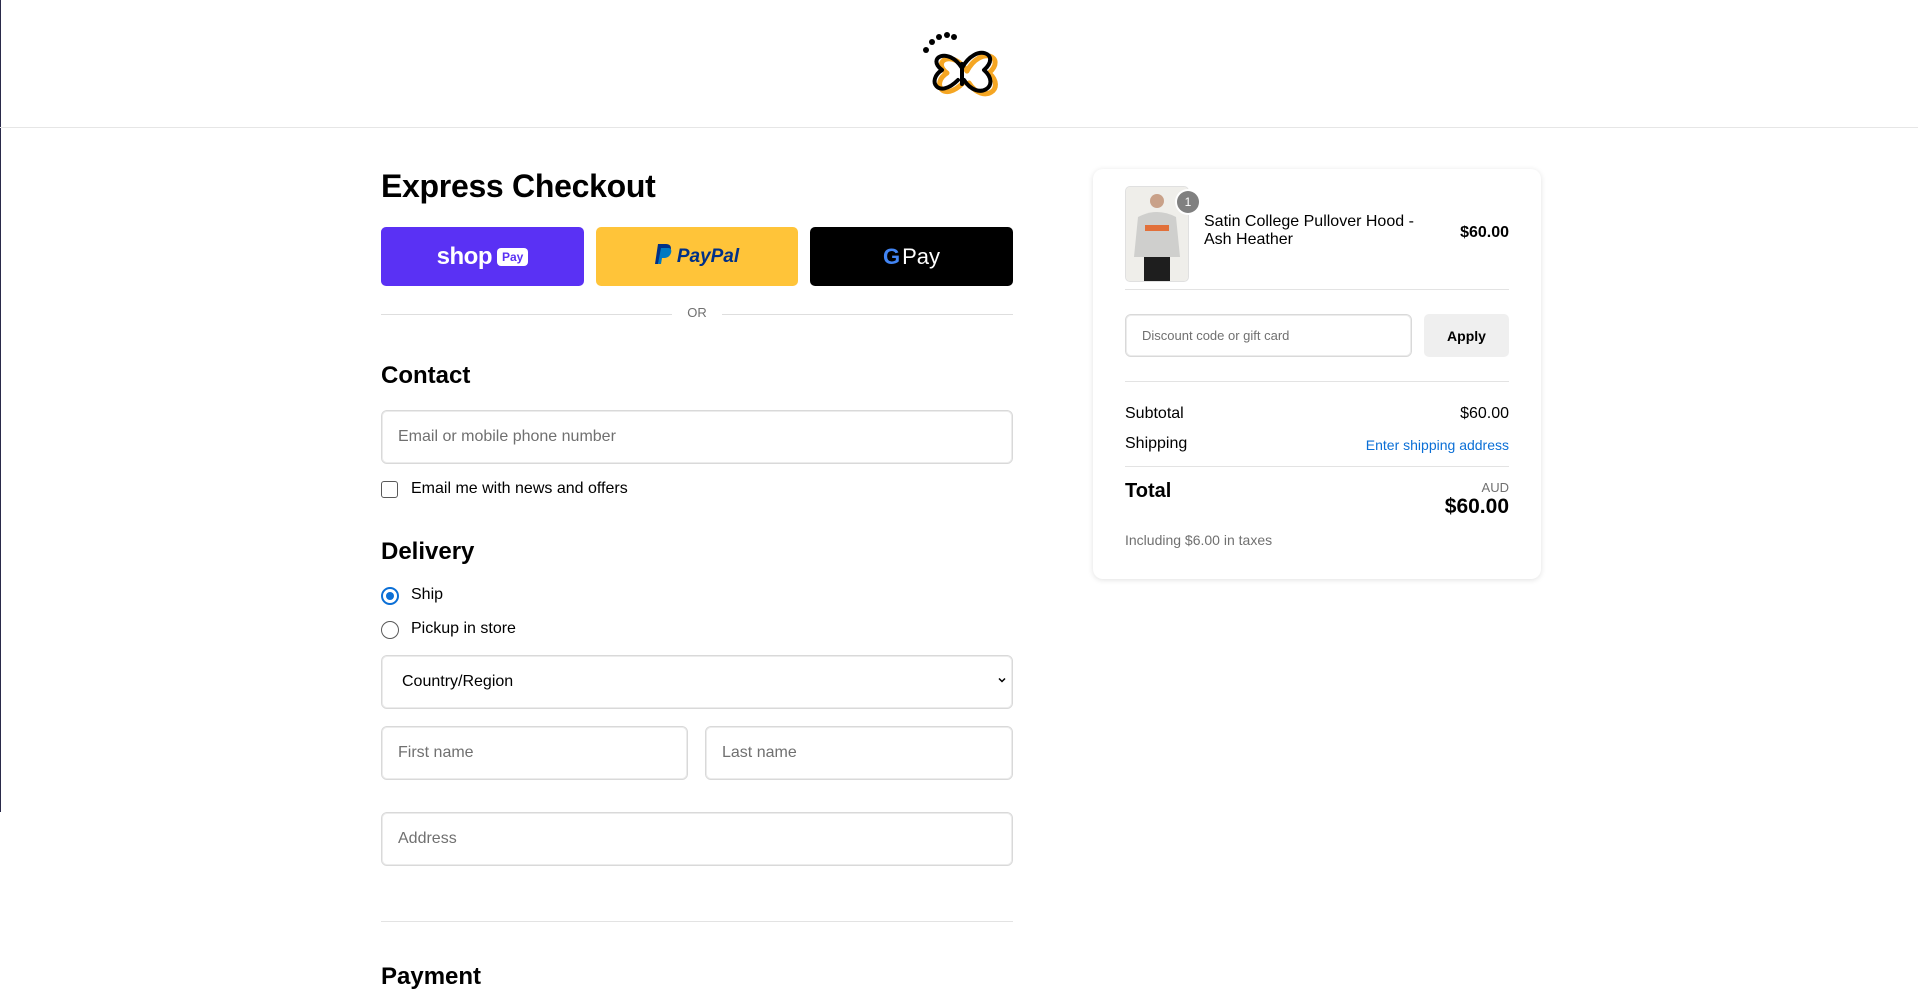 The width and height of the screenshot is (1918, 992). What do you see at coordinates (921, 256) in the screenshot?
I see `google-pay-label: Pay` at bounding box center [921, 256].